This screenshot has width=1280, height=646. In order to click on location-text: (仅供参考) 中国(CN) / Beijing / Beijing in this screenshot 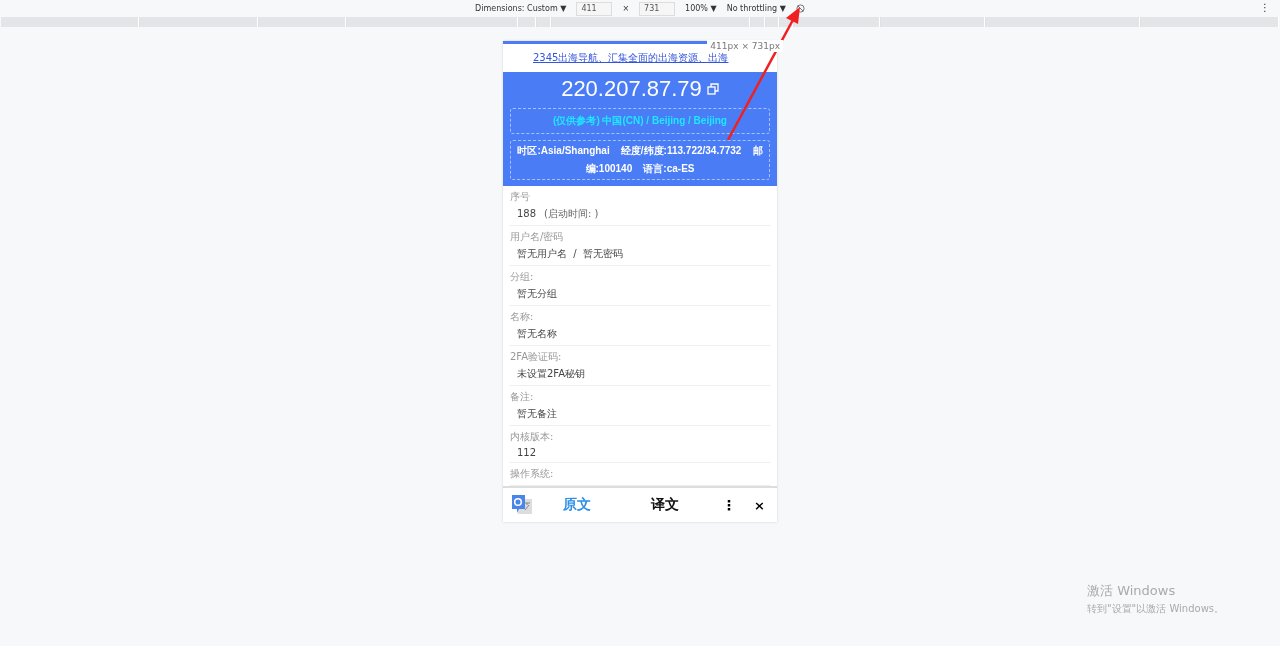, I will do `click(640, 121)`.